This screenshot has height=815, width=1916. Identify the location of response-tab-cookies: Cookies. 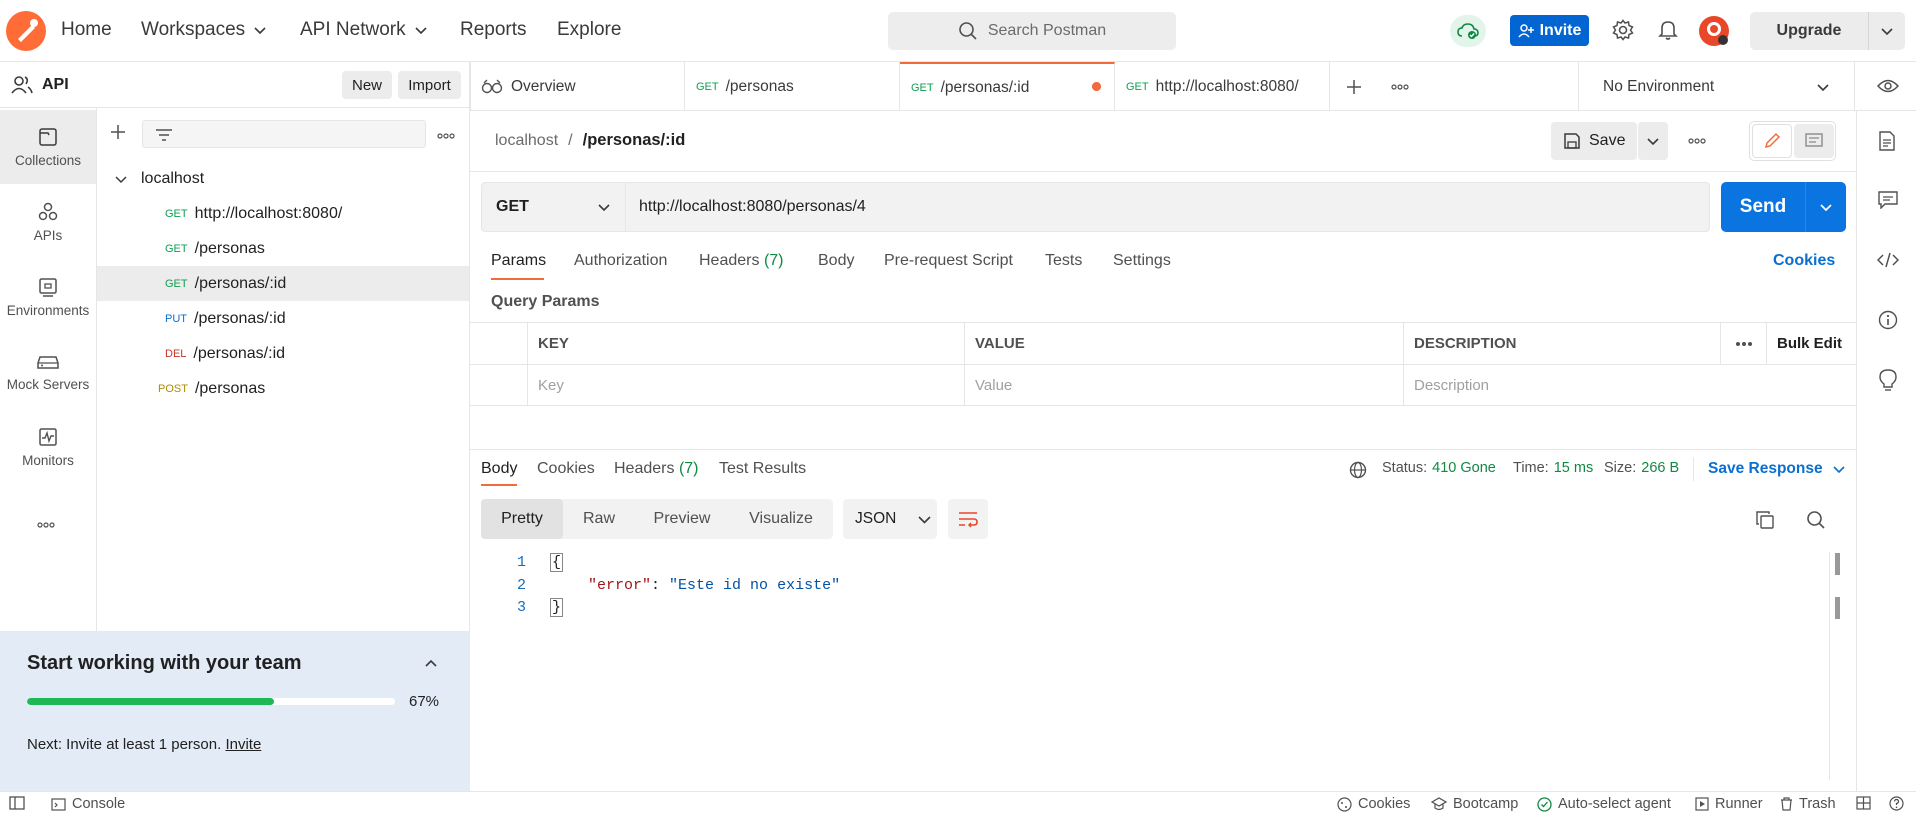
(566, 469).